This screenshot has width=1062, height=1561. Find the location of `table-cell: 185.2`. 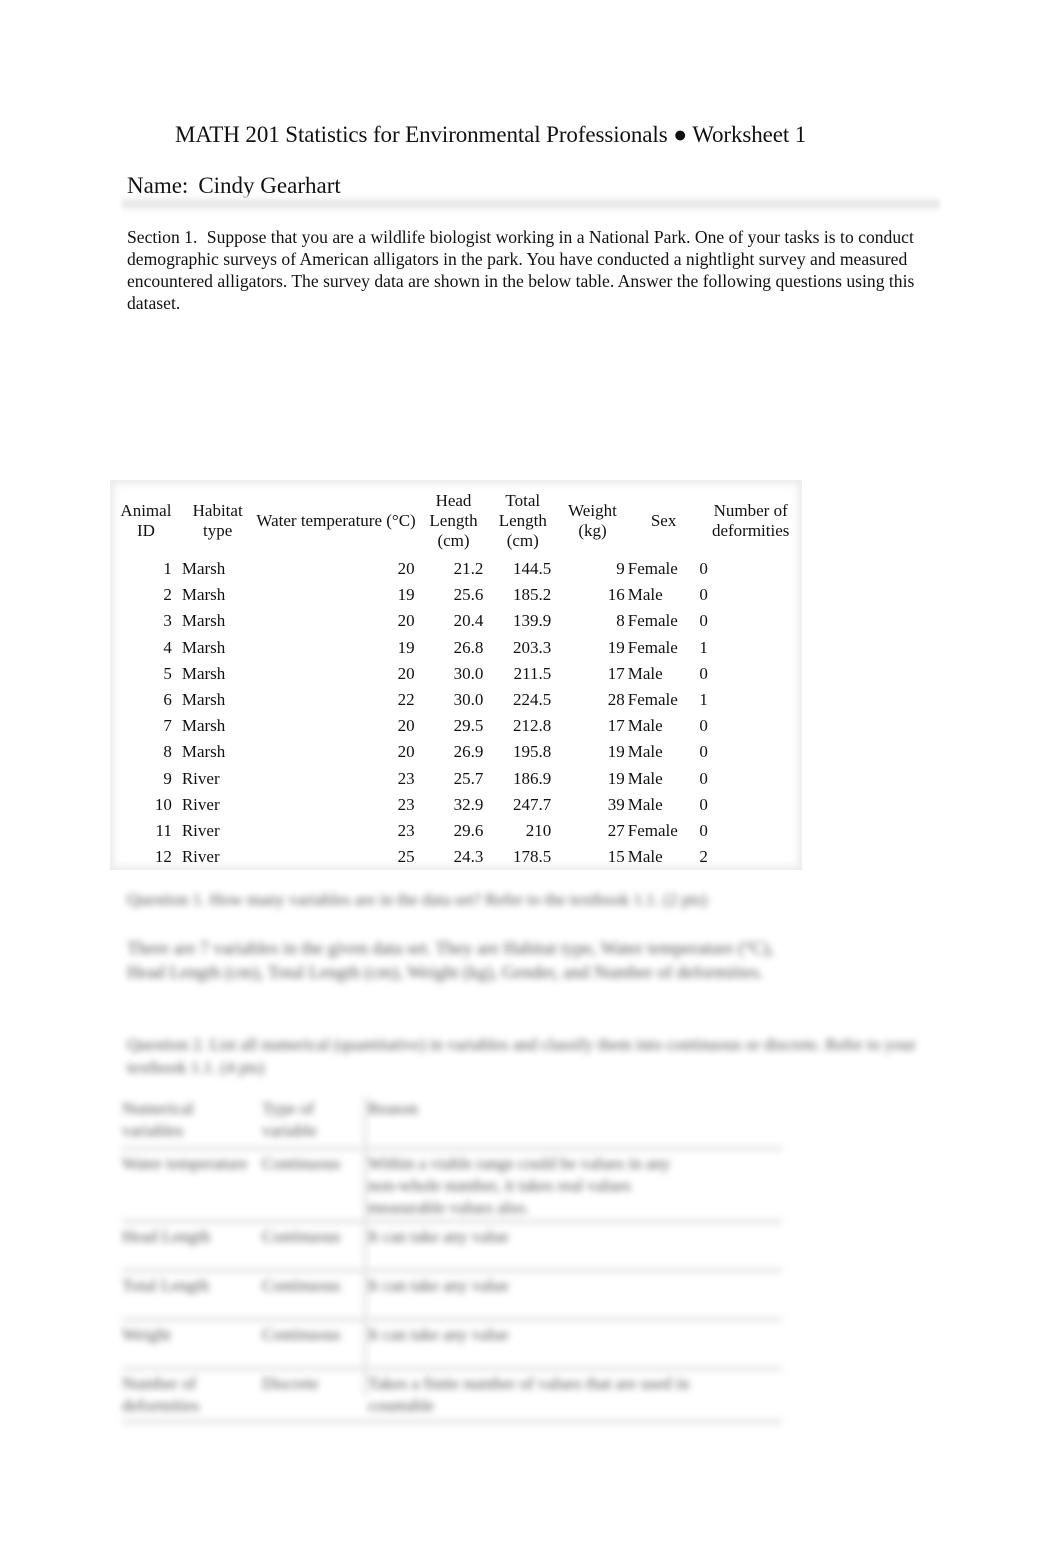

table-cell: 185.2 is located at coordinates (532, 595).